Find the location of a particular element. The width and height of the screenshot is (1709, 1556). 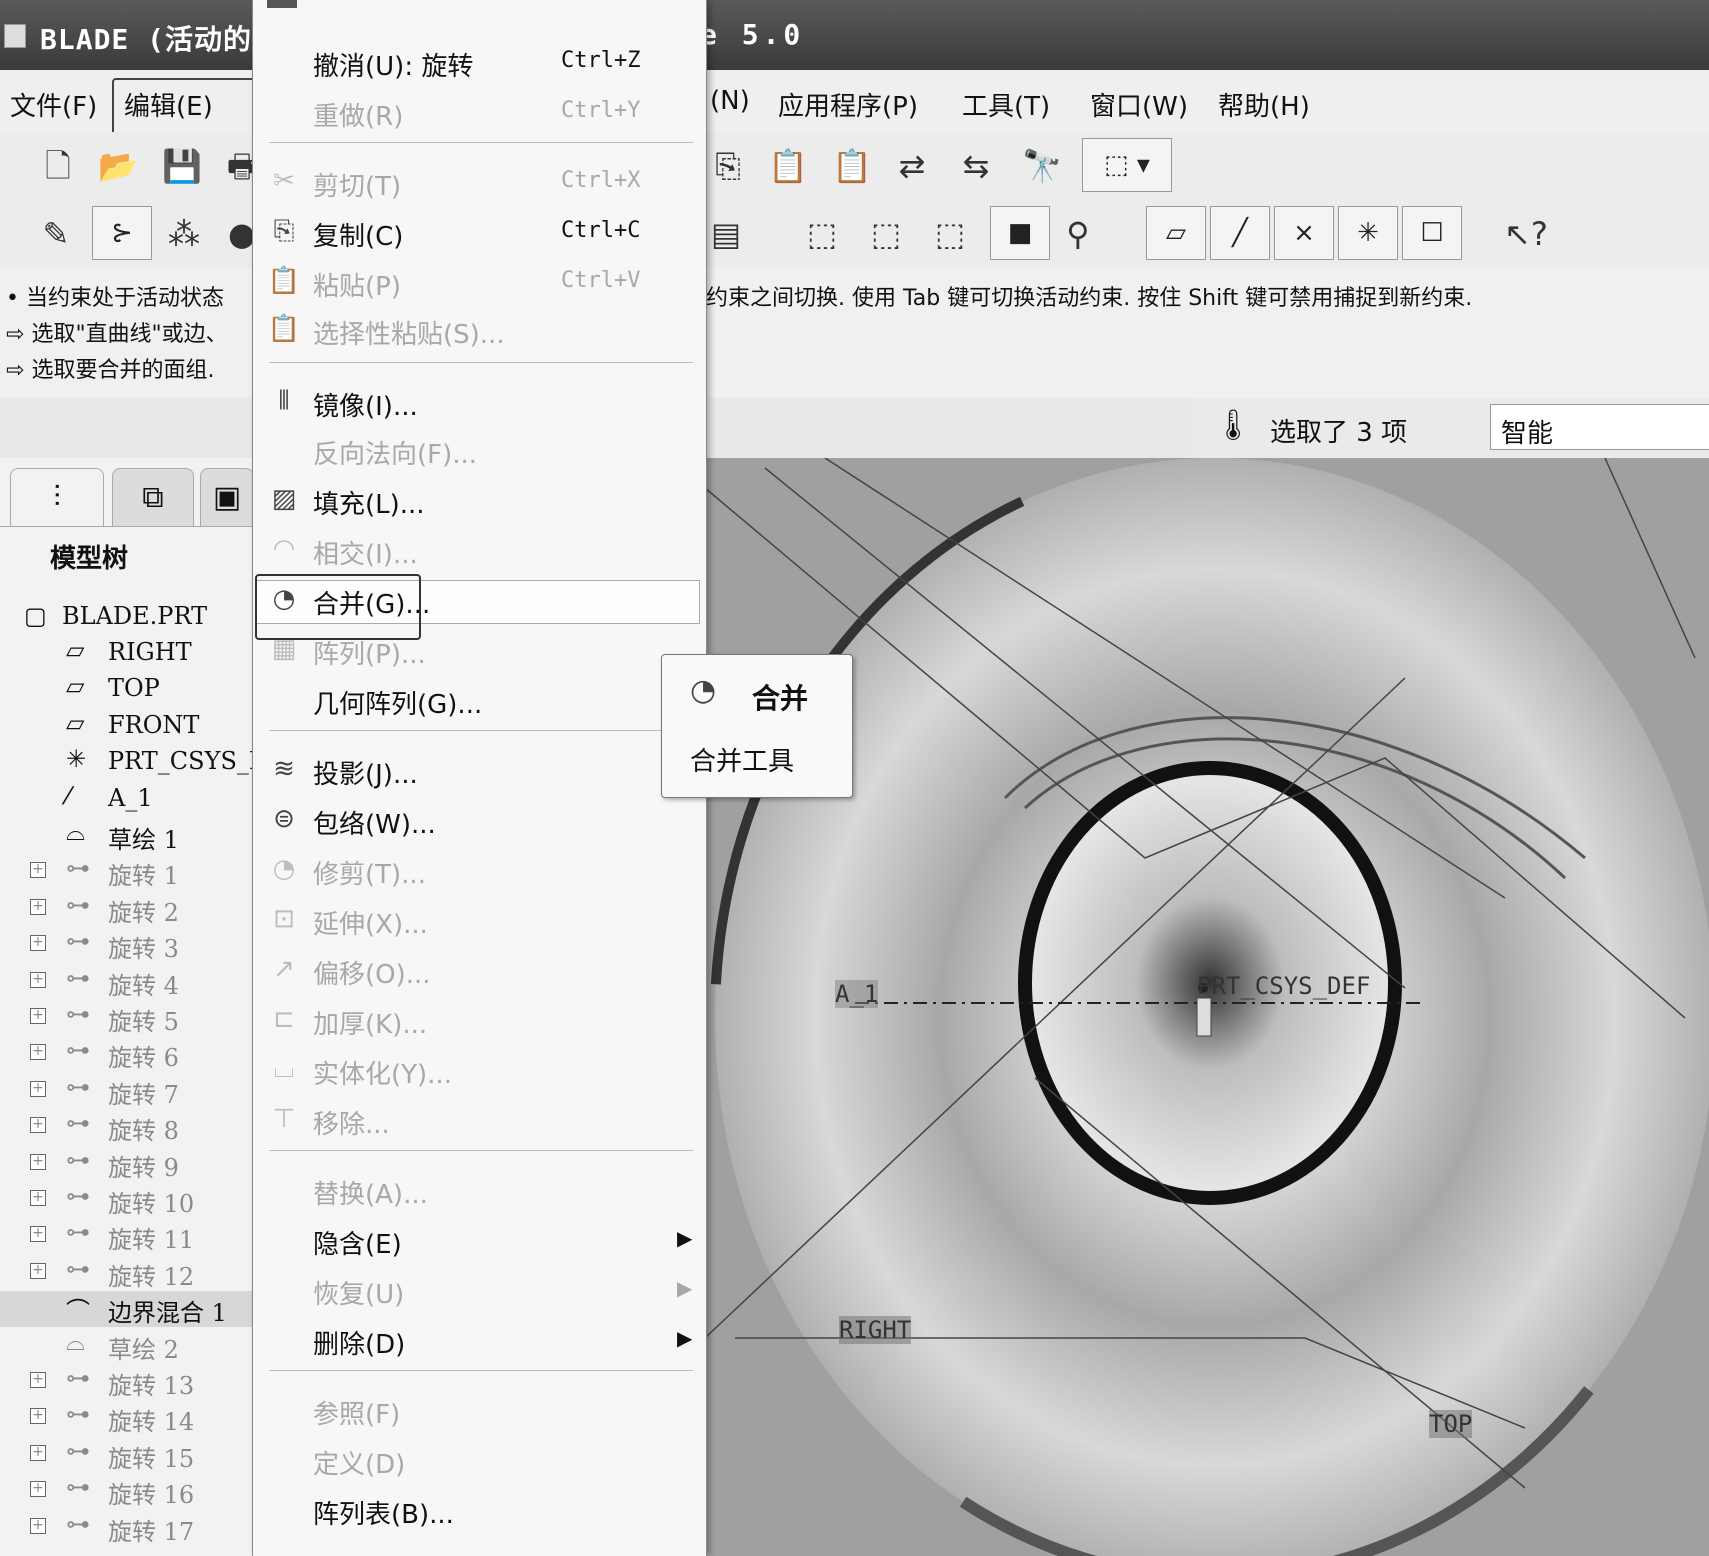

tree-item: + ⊶ 旋转 3 is located at coordinates (126, 945).